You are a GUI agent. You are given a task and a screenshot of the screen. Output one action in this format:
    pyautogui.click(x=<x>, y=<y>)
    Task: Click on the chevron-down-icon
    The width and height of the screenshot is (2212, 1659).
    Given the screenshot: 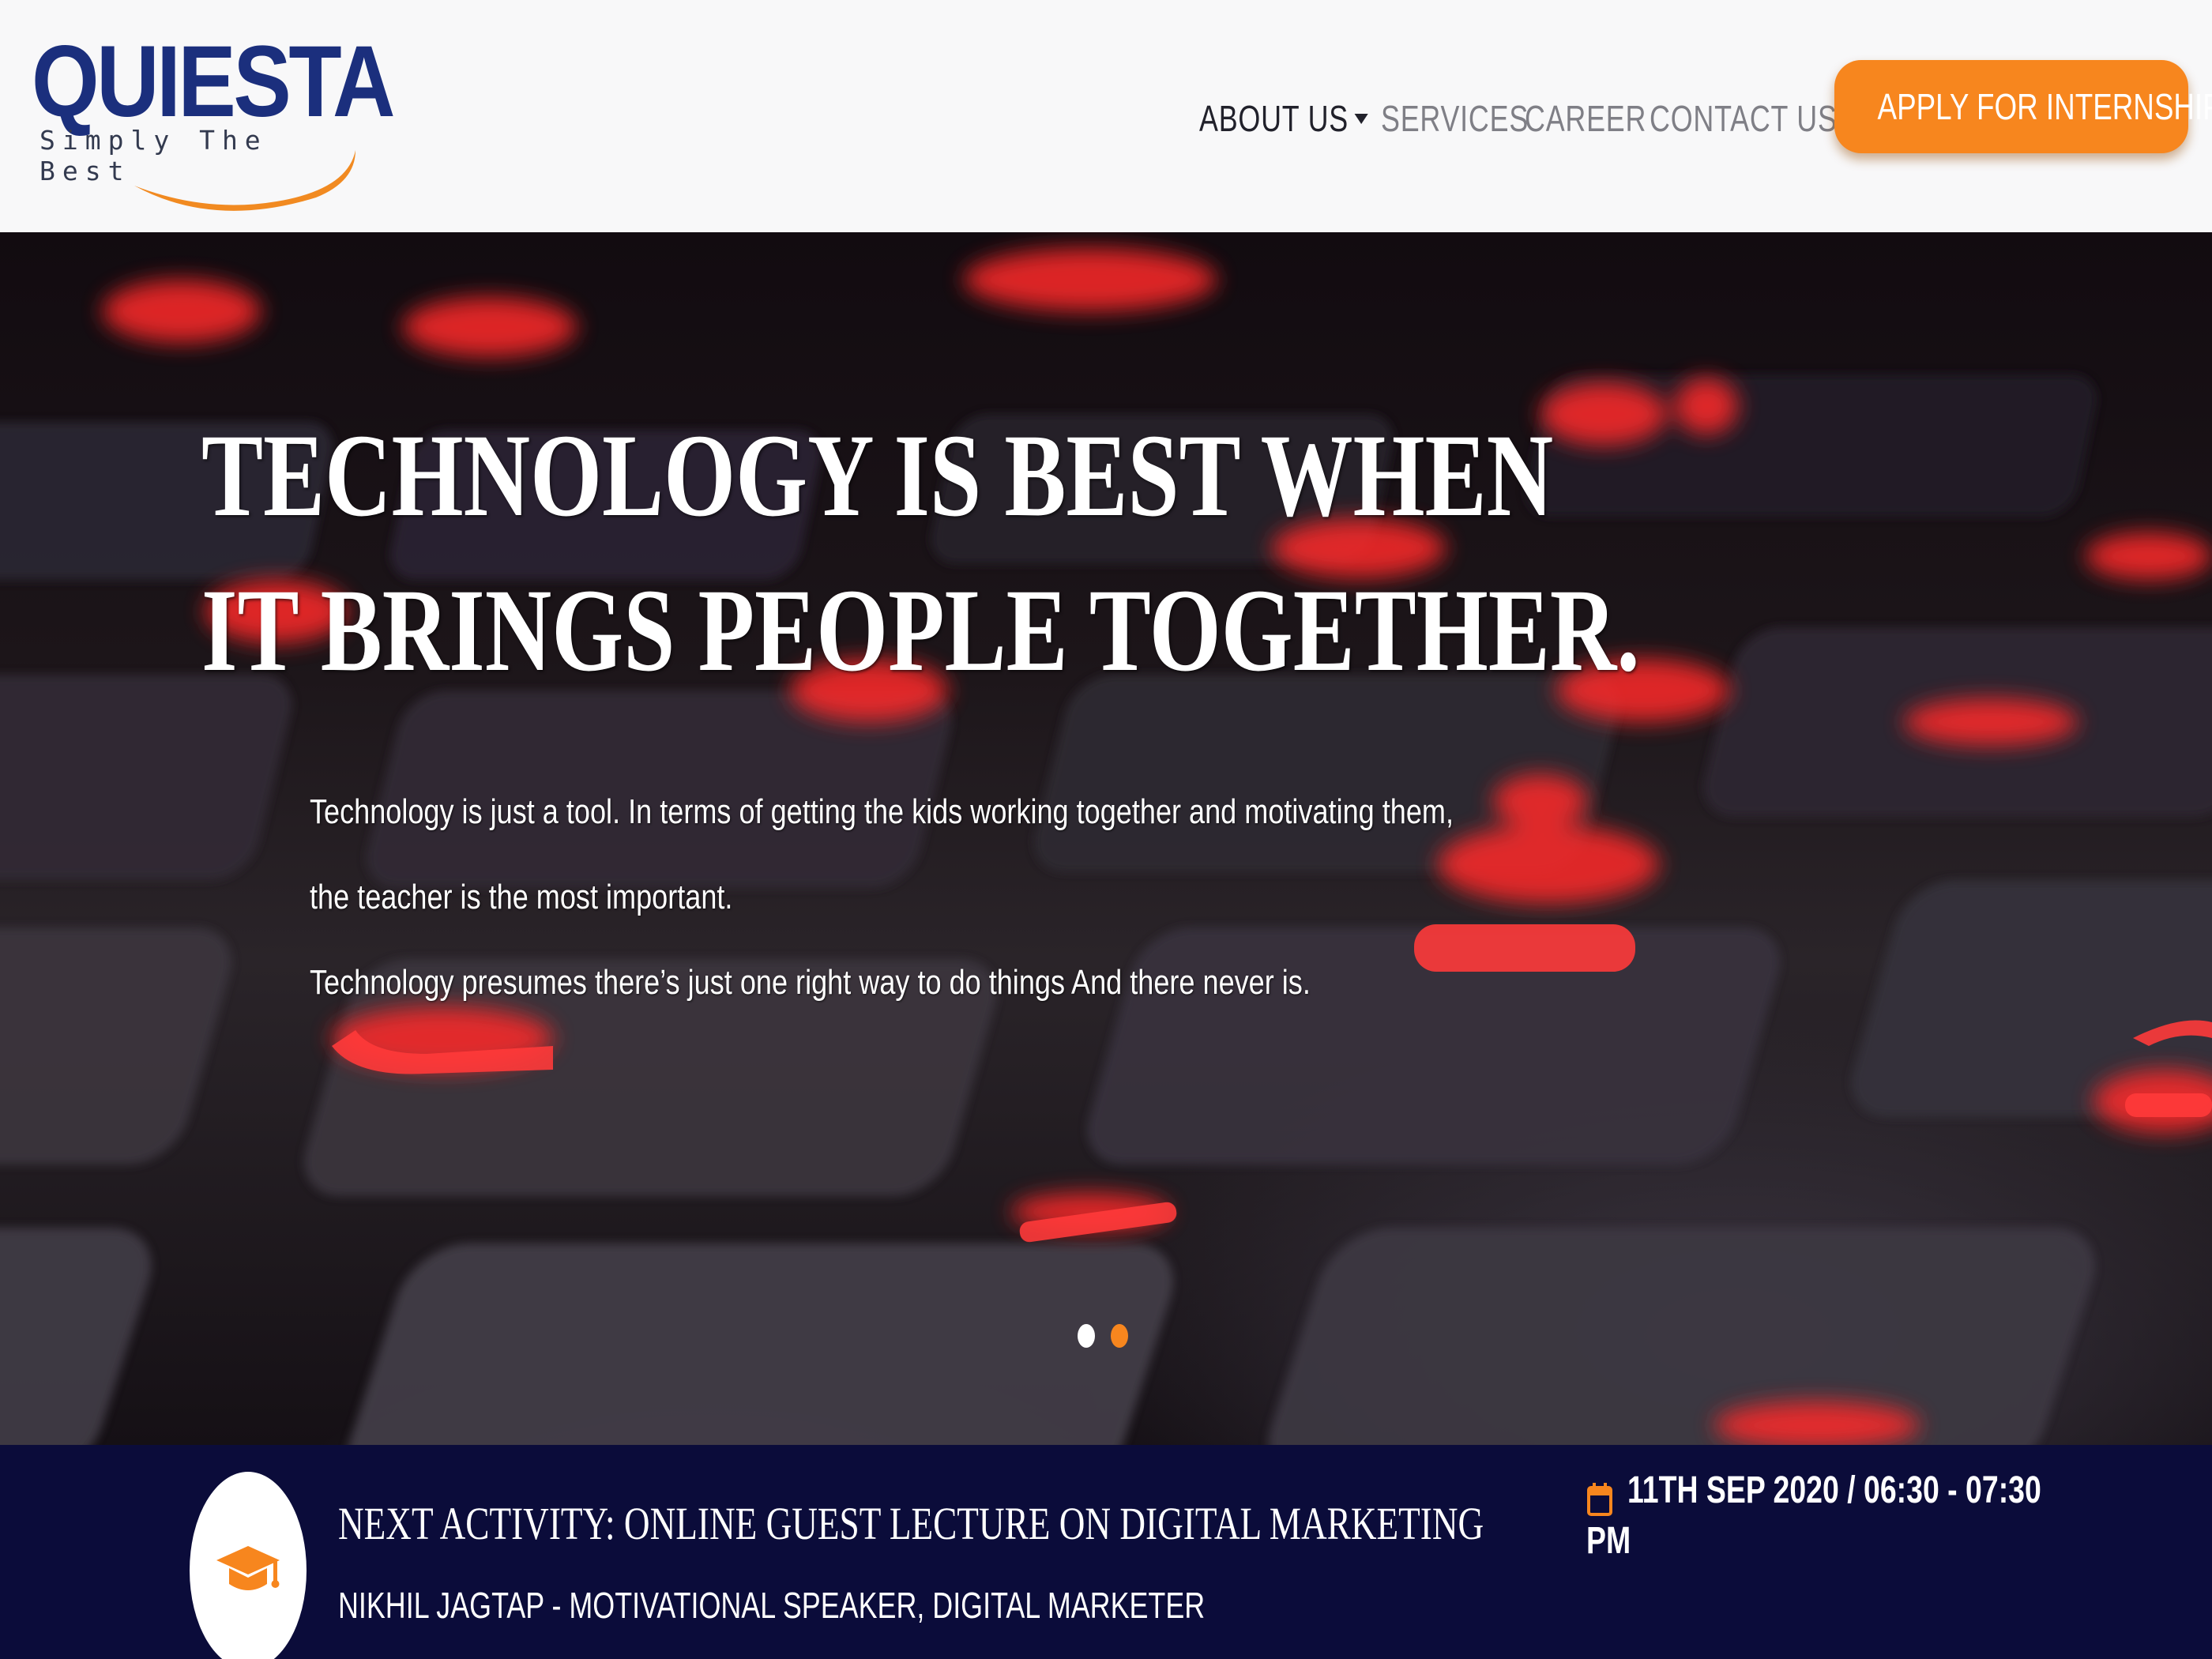 What is the action you would take?
    pyautogui.click(x=1361, y=119)
    